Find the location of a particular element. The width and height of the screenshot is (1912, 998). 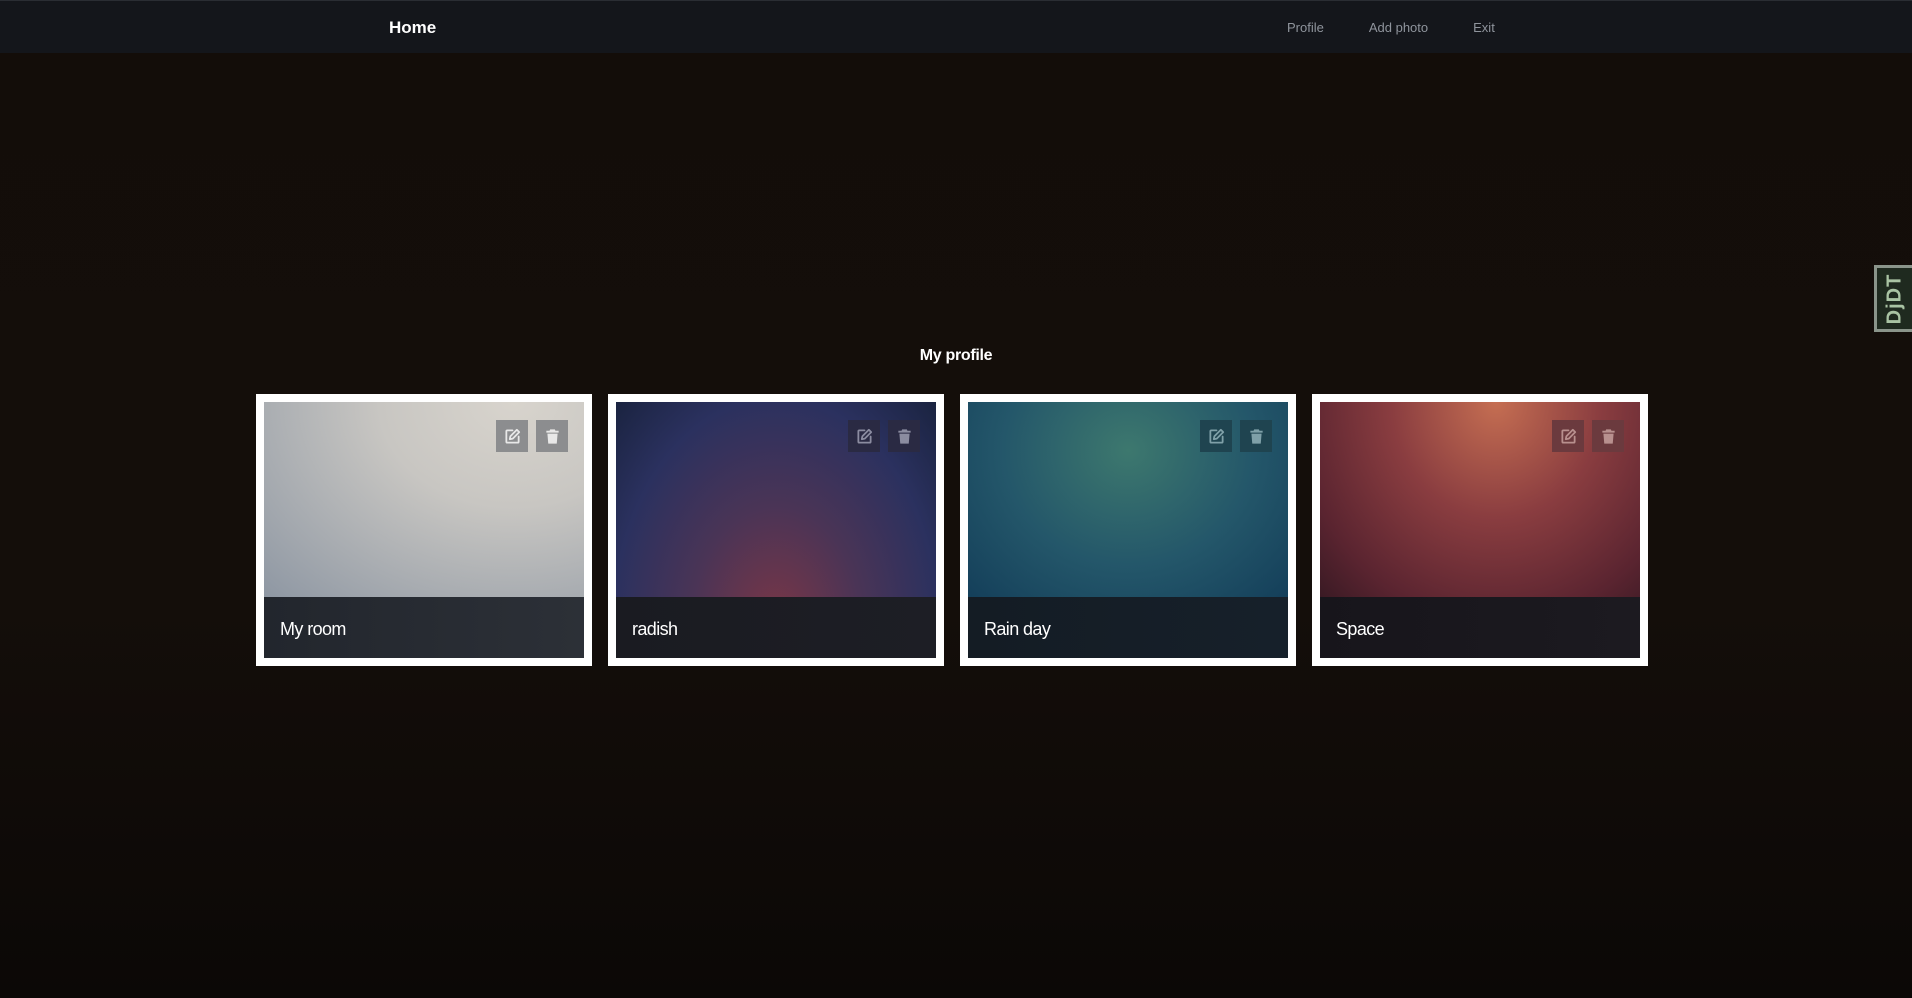

photo-caption-bar: Rain day is located at coordinates (1128, 627).